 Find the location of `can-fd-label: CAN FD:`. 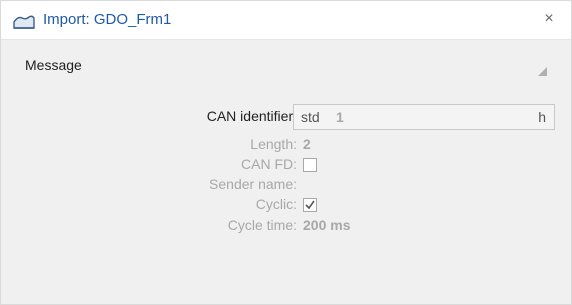

can-fd-label: CAN FD: is located at coordinates (269, 164).